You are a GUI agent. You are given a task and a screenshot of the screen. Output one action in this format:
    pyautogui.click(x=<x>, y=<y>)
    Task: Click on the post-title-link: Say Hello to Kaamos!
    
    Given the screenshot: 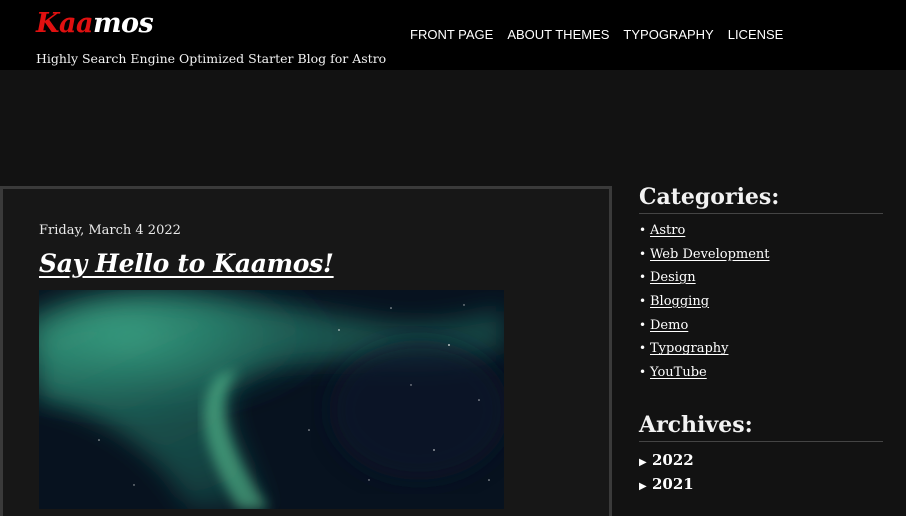 What is the action you would take?
    pyautogui.click(x=186, y=263)
    